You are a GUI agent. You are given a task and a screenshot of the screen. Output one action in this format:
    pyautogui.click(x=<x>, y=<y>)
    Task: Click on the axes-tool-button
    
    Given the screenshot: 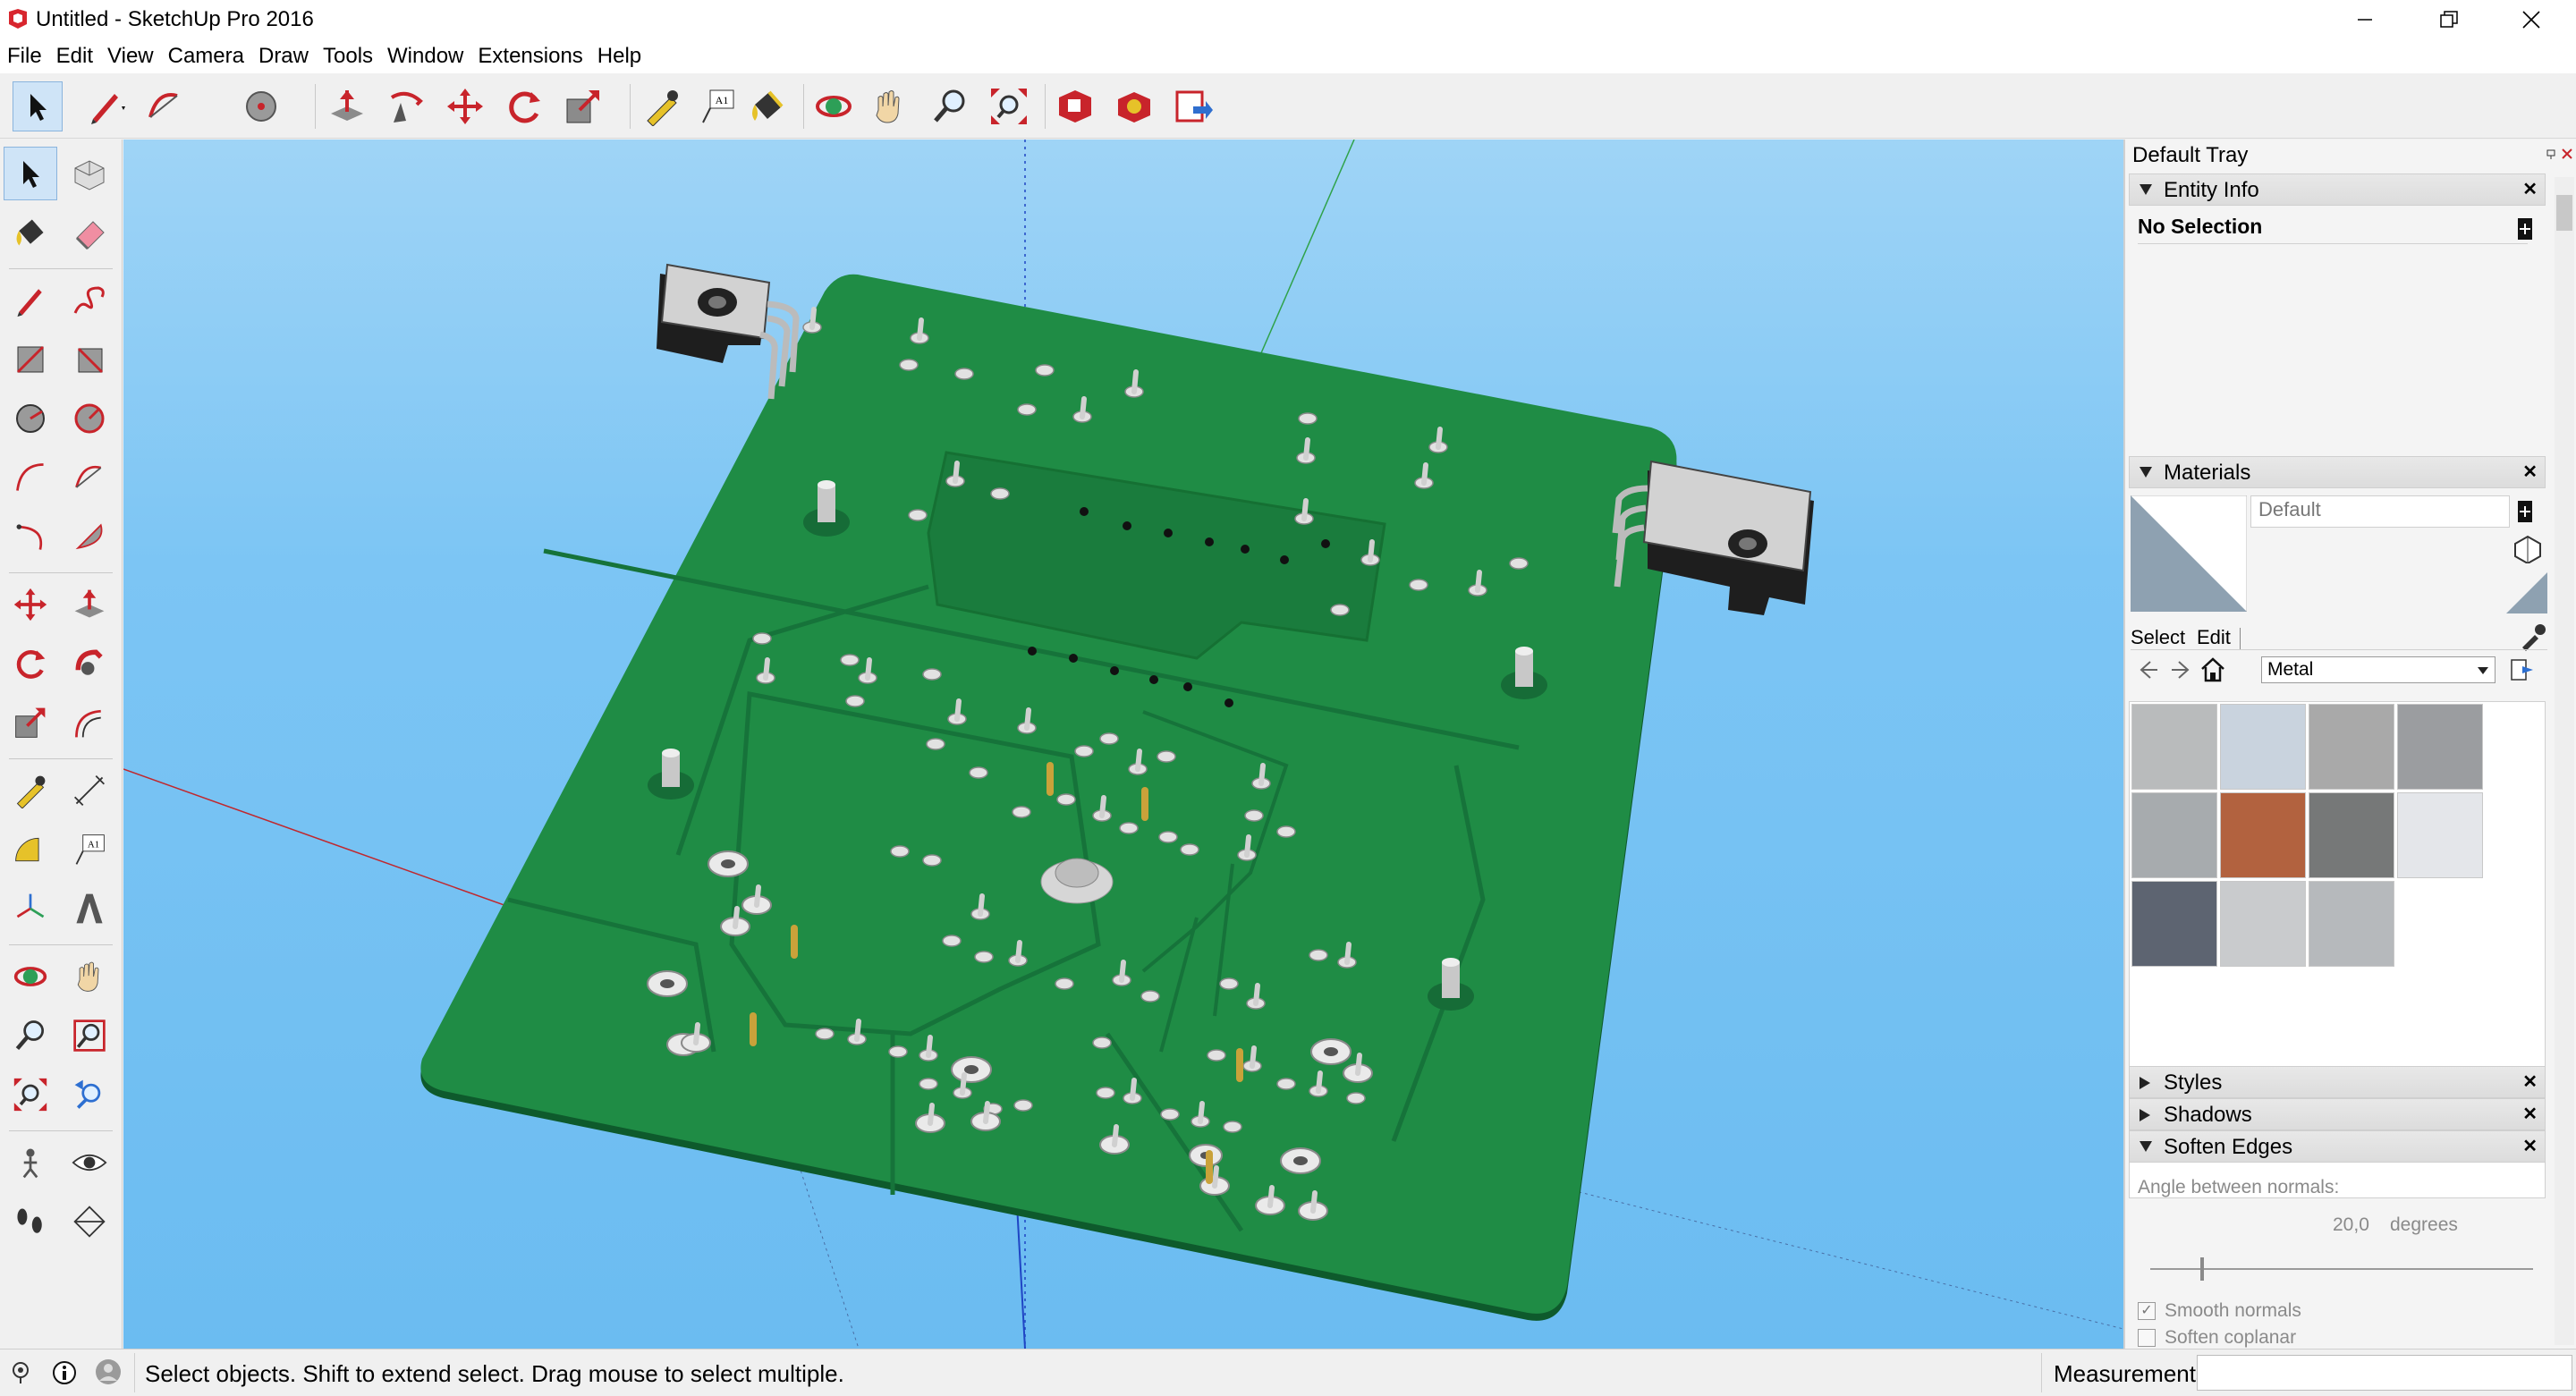 What is the action you would take?
    pyautogui.click(x=30, y=908)
    